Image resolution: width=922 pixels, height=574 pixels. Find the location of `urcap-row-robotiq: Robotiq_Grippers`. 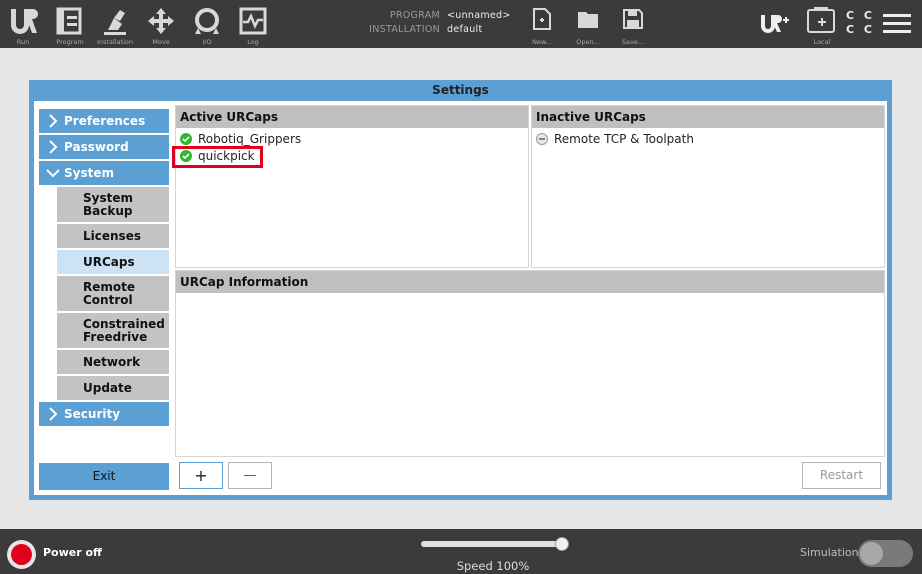

urcap-row-robotiq: Robotiq_Grippers is located at coordinates (240, 139).